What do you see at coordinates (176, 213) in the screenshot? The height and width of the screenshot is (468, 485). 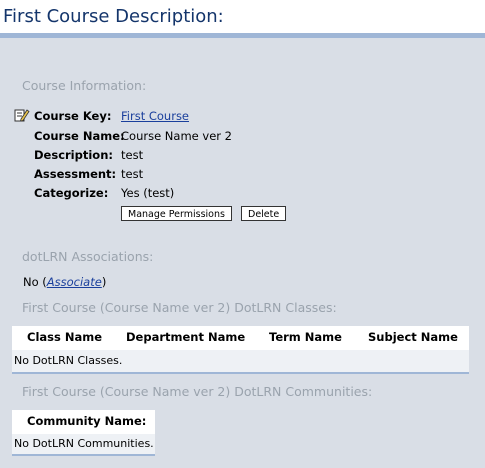 I see `manage-permissions-button: Manage Permissions` at bounding box center [176, 213].